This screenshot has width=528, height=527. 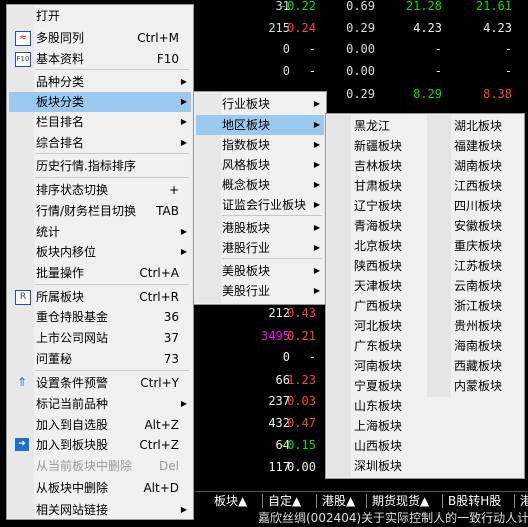 I want to click on region-item: 西藏板块, so click(x=475, y=366).